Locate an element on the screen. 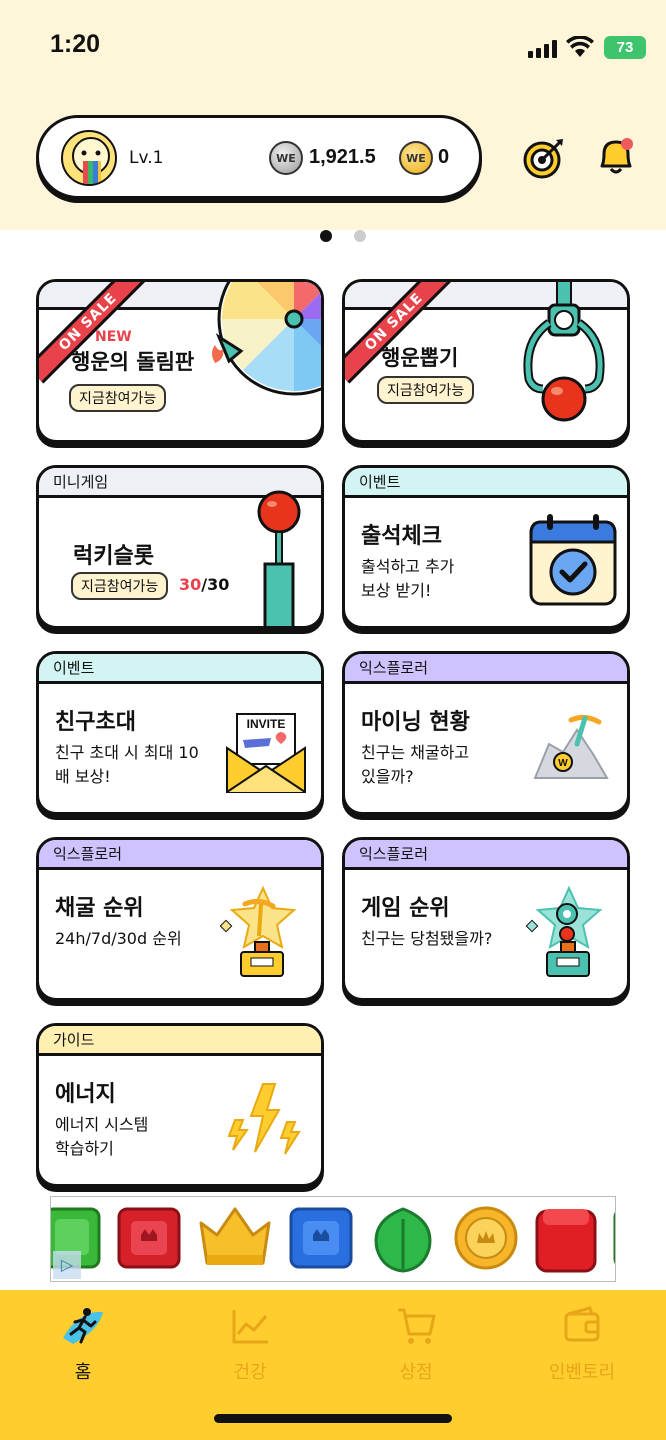  avatar is located at coordinates (89, 158).